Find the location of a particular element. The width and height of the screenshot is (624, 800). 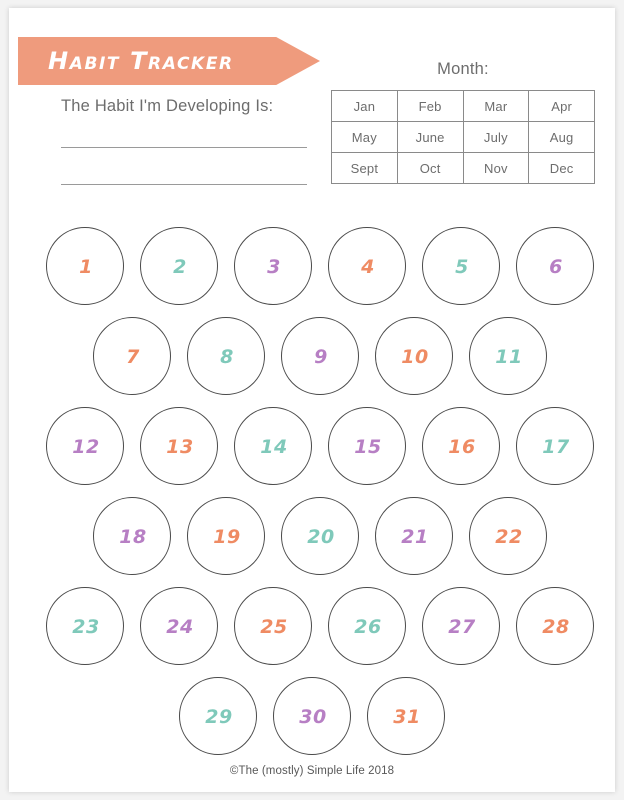

day-circle-16: 16 is located at coordinates (461, 446).